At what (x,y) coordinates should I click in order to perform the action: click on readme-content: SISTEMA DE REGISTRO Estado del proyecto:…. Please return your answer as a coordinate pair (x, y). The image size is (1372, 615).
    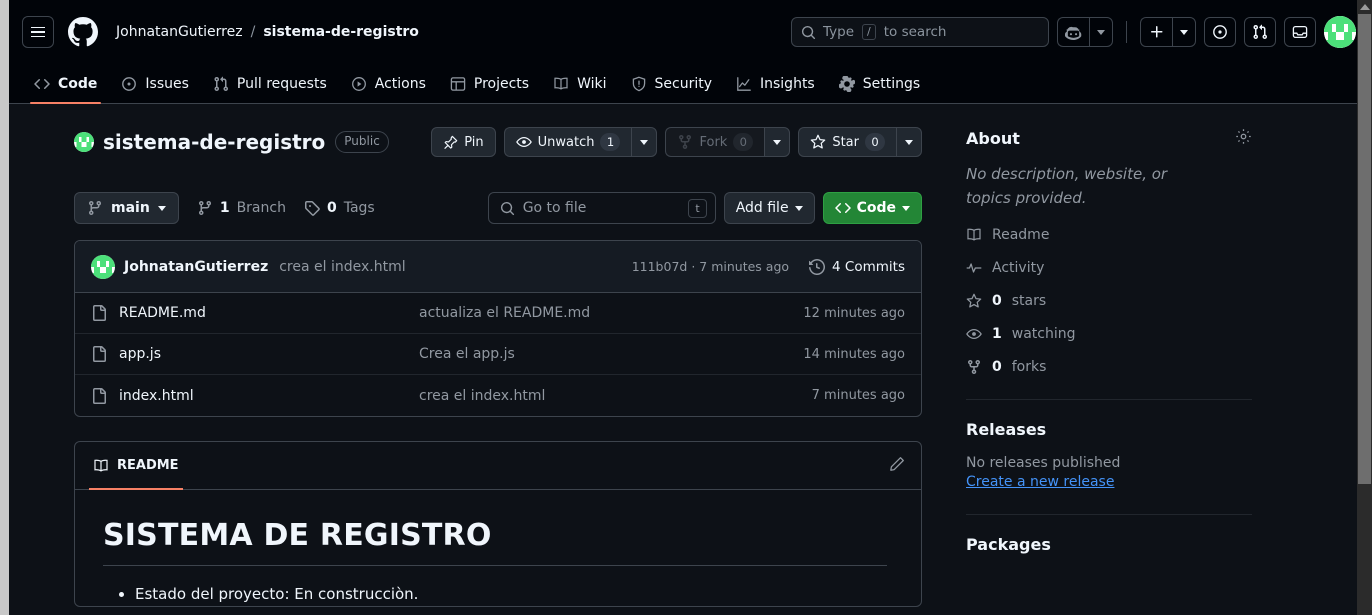
    Looking at the image, I should click on (498, 548).